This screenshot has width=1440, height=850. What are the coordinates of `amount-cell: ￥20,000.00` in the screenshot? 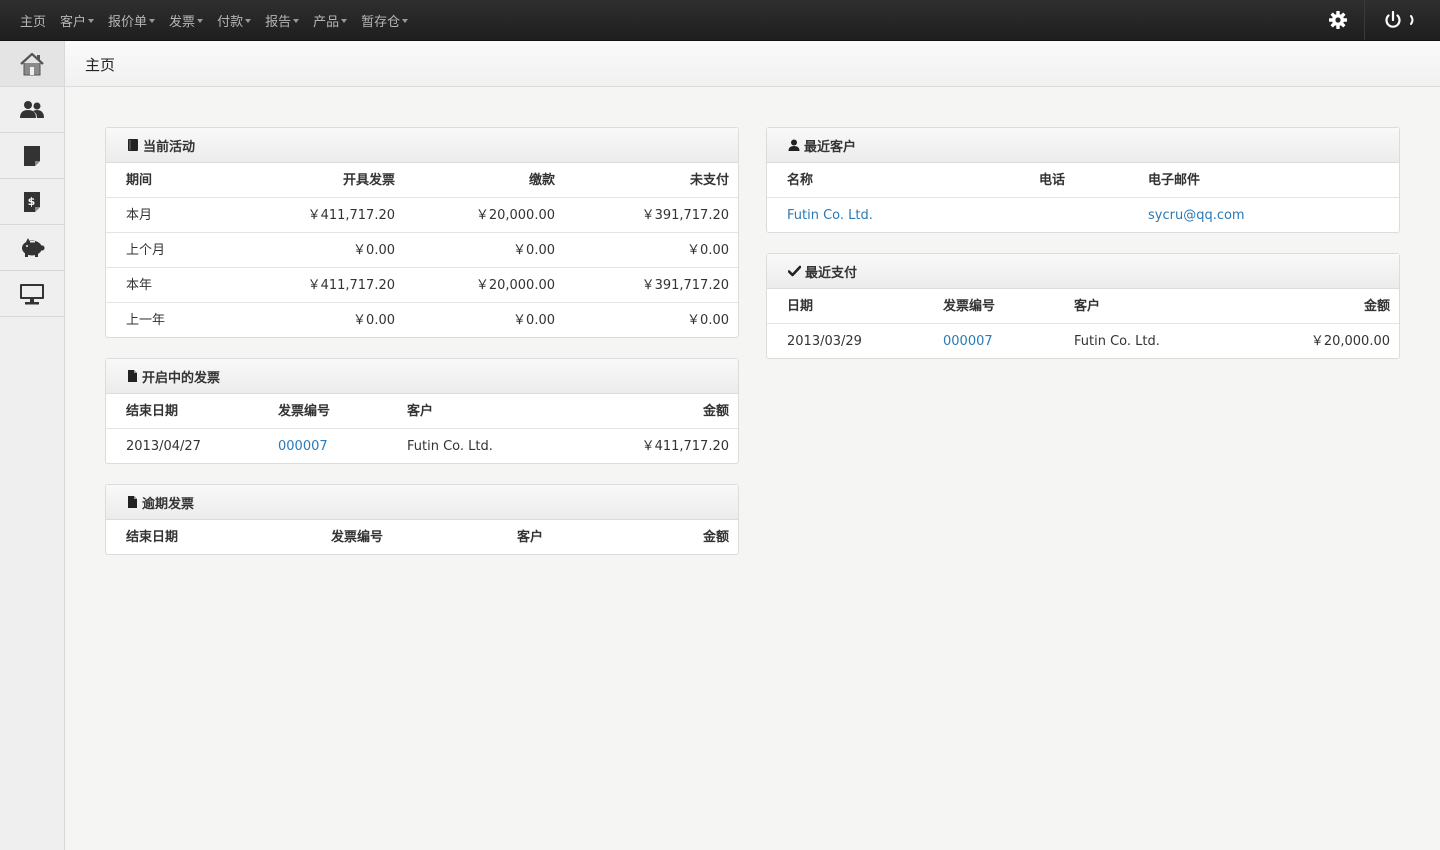 It's located at (1350, 341).